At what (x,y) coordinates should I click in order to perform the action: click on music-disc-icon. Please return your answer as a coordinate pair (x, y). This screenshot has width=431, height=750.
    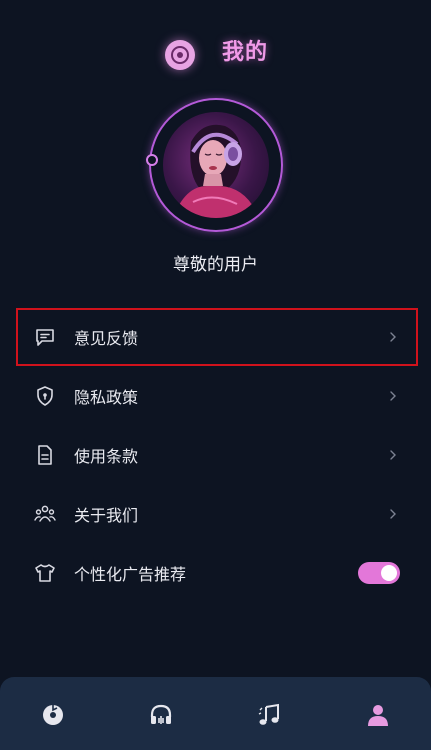
    Looking at the image, I should click on (53, 715).